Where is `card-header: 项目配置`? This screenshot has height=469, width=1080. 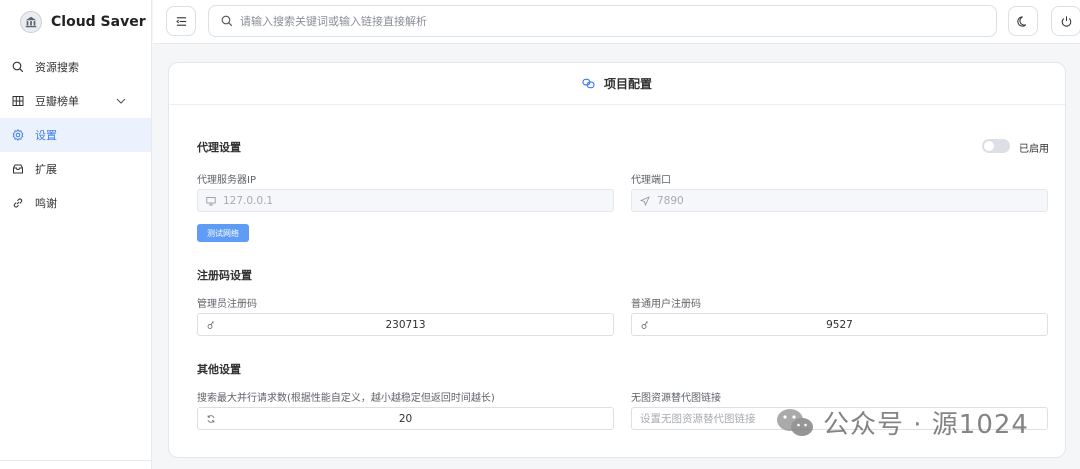
card-header: 项目配置 is located at coordinates (617, 84).